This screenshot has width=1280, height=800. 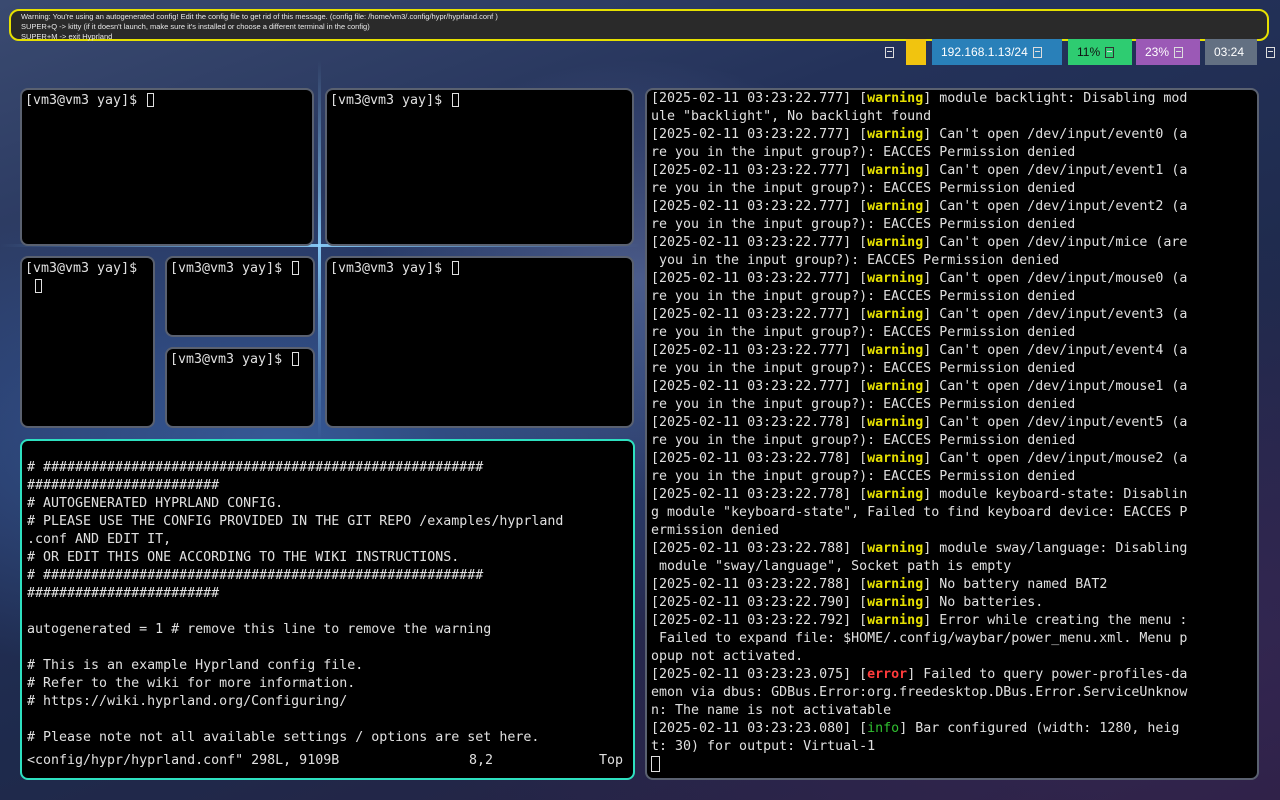 I want to click on memory-icon, so click(x=1179, y=52).